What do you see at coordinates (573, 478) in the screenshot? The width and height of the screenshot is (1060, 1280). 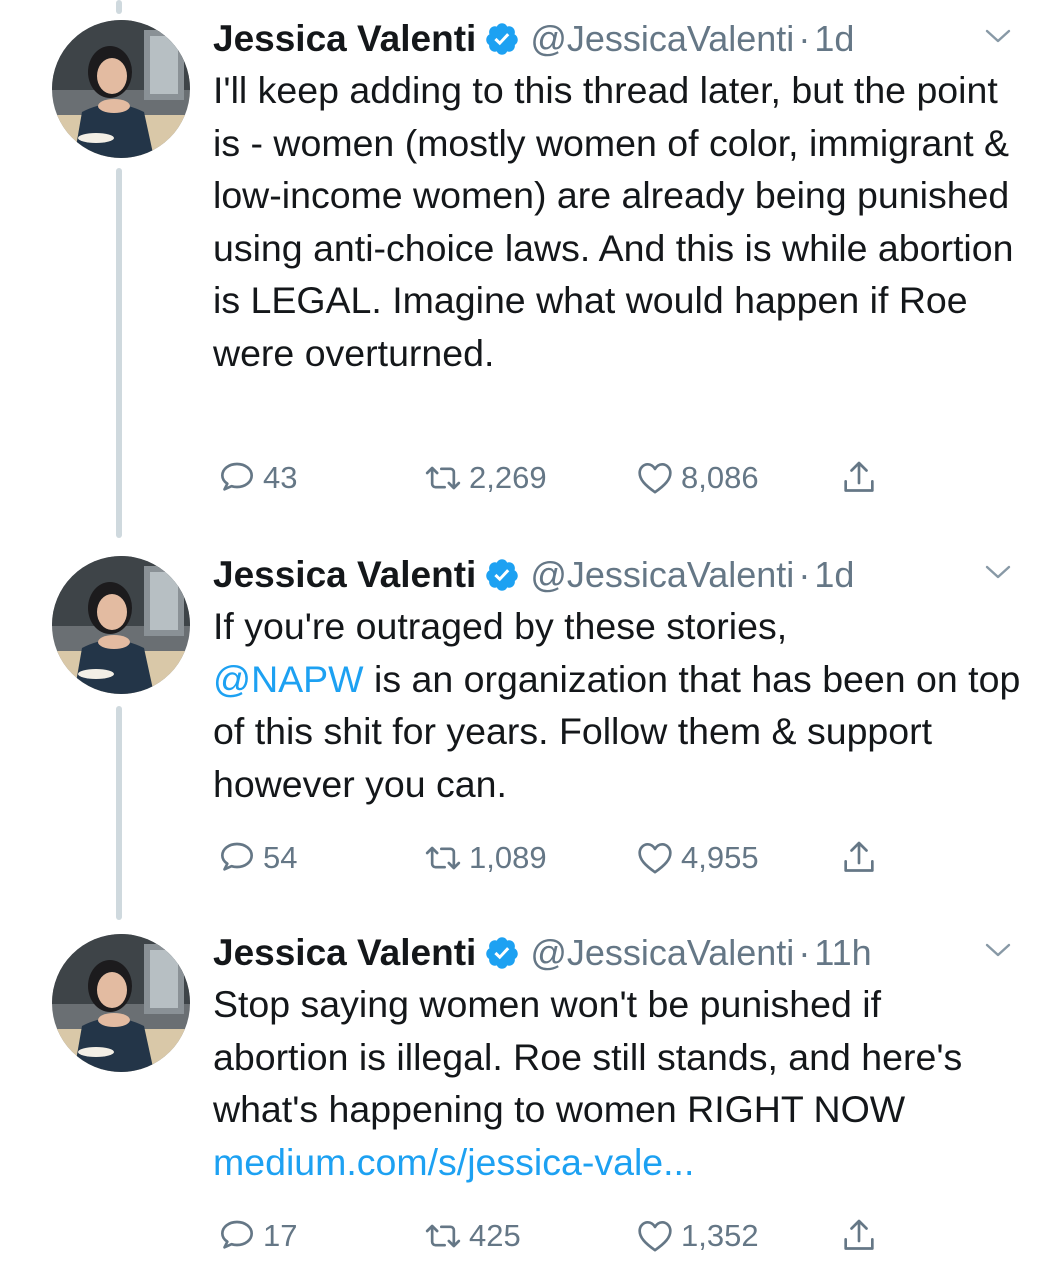 I see `tweet-actions: 43 2,269 8,086` at bounding box center [573, 478].